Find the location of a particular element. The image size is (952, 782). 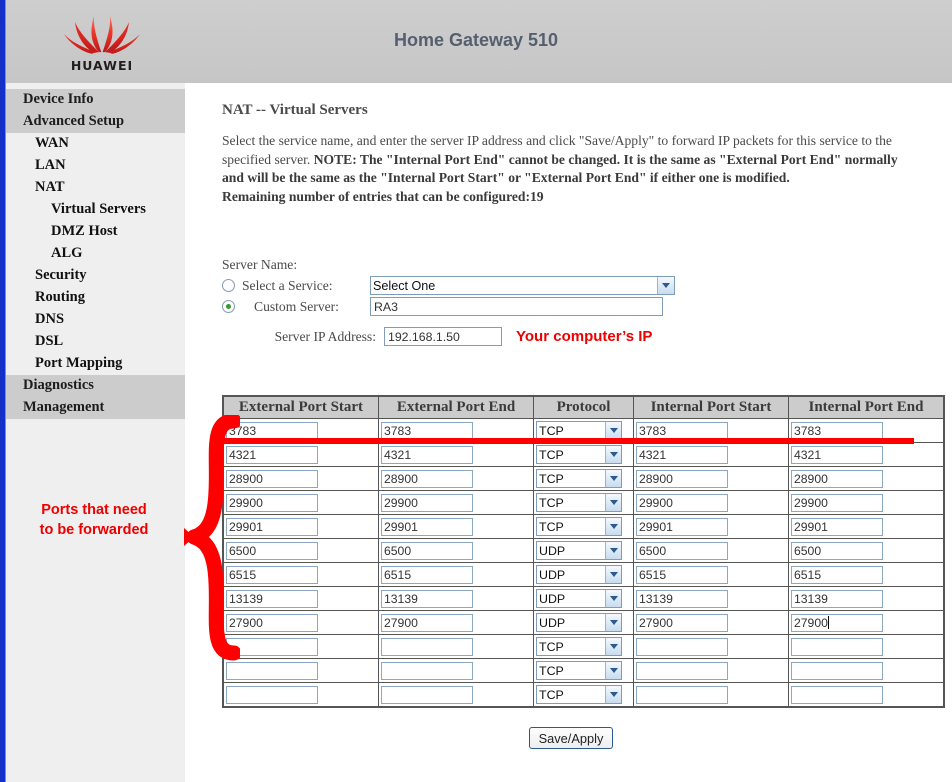

select-service-label: Select a Service: is located at coordinates (287, 285).